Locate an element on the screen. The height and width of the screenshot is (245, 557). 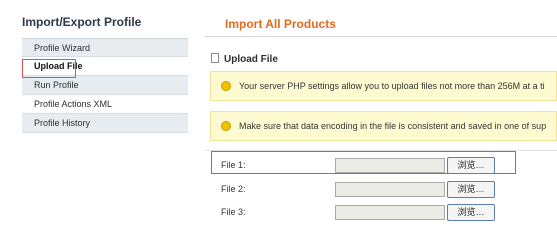
sidebar-item-profile-actions-xml: Profile Actions XML is located at coordinates (105, 104).